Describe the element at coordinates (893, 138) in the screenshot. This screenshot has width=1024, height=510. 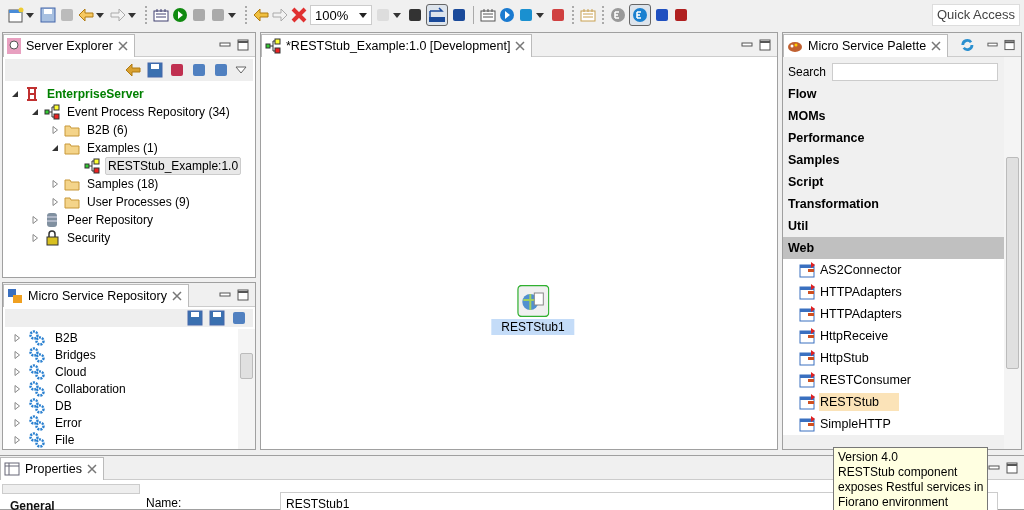
I see `palette-category: Performance` at that location.